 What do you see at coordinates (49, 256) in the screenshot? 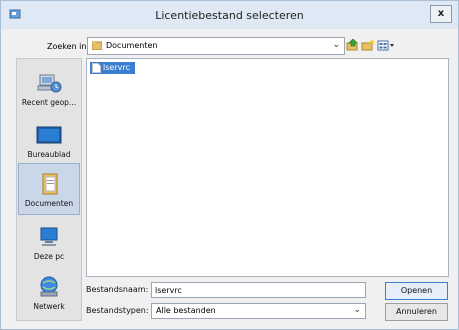
I see `place-label: Deze pc` at bounding box center [49, 256].